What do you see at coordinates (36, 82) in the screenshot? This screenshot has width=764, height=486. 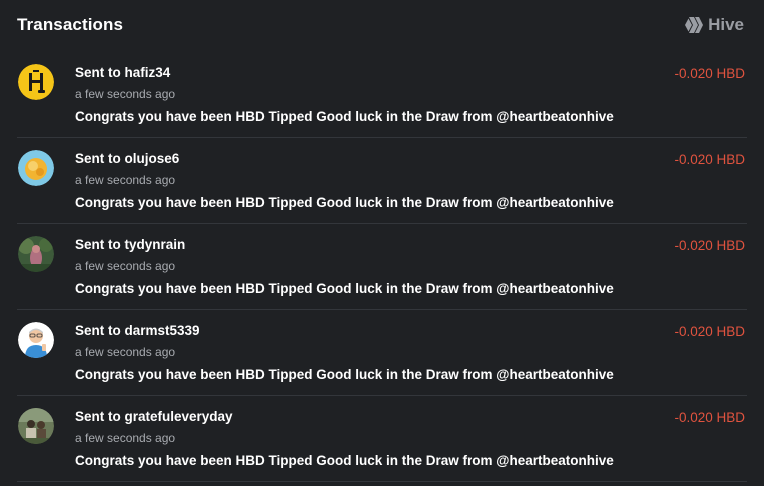 I see `yellow-logo-avatar-icon` at bounding box center [36, 82].